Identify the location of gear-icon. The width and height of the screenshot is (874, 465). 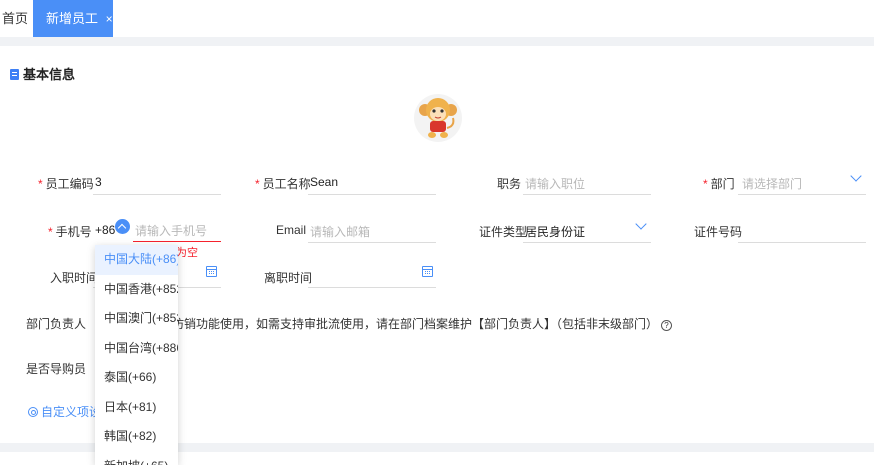
(33, 412).